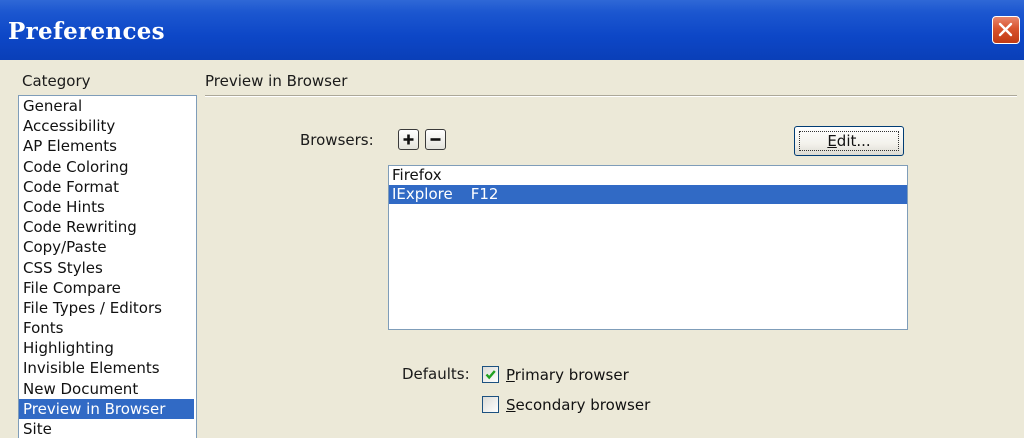 This screenshot has width=1024, height=438. I want to click on title-bar: Preferences, so click(512, 30).